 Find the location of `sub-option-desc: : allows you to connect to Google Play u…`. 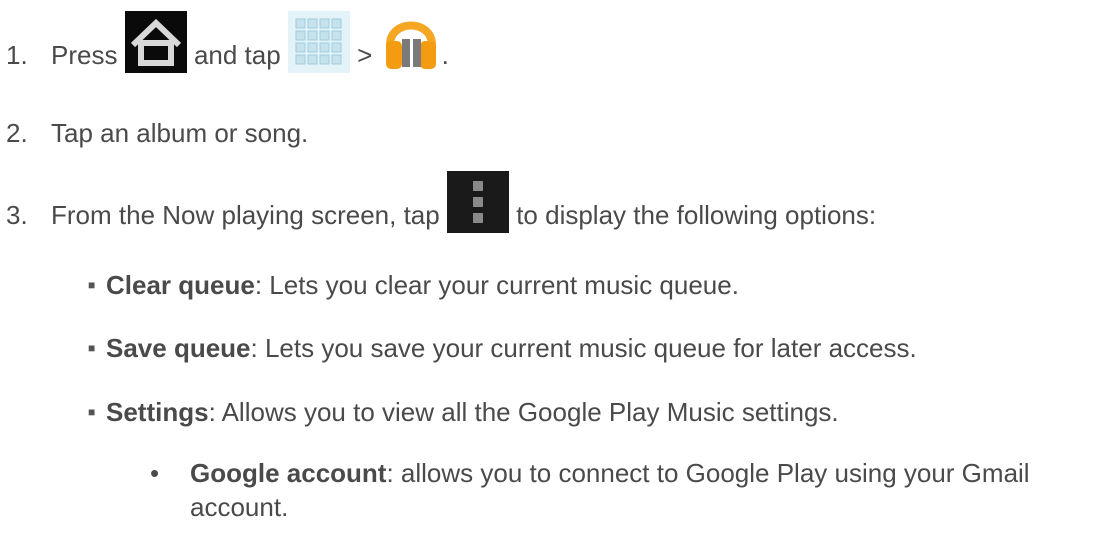

sub-option-desc: : allows you to connect to Google Play u… is located at coordinates (708, 473).